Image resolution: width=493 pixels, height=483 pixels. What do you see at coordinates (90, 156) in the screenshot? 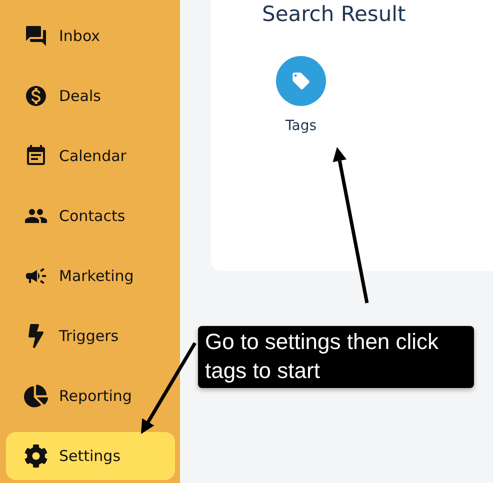
I see `sidebar-item: Calendar` at bounding box center [90, 156].